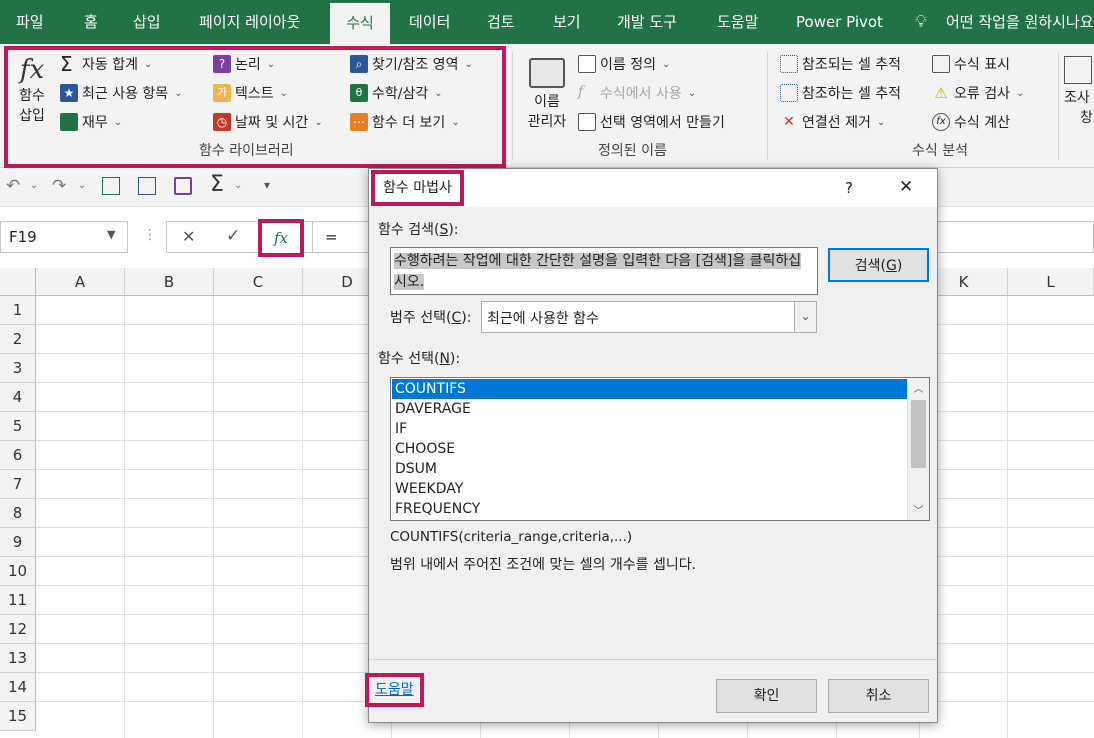 The height and width of the screenshot is (738, 1094). Describe the element at coordinates (394, 690) in the screenshot. I see `help-link: 도움말` at that location.